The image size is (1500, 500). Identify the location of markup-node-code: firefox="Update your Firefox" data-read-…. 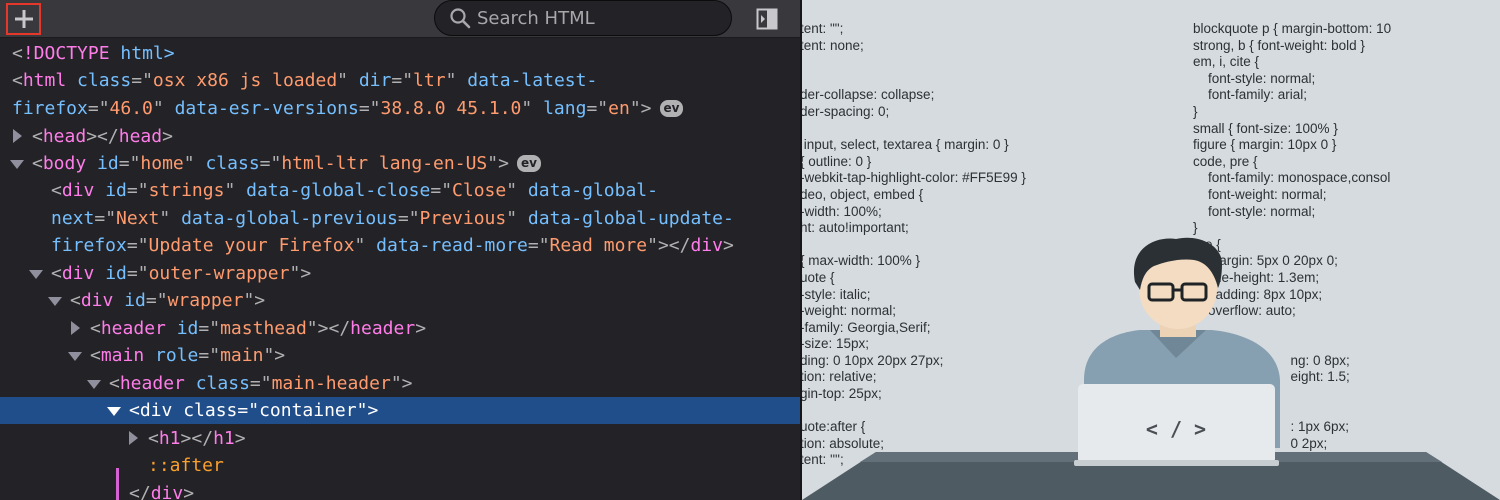
(392, 245).